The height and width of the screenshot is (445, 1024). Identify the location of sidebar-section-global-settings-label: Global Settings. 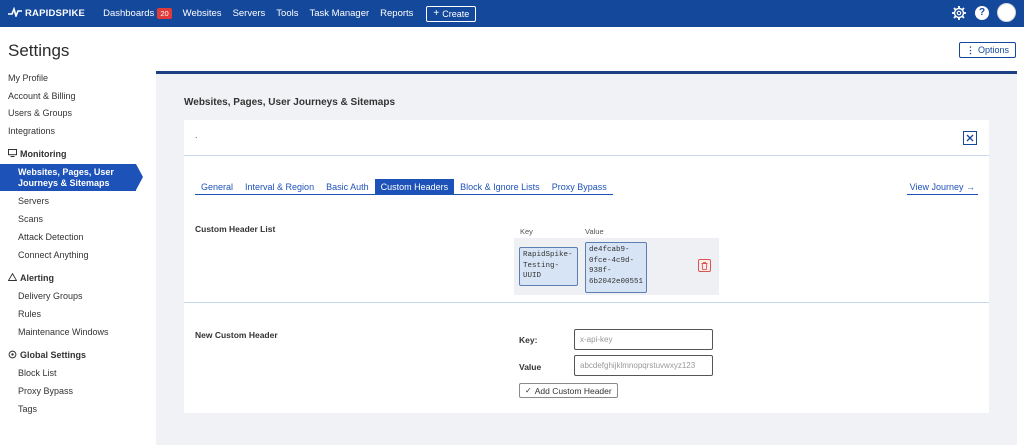
(53, 355).